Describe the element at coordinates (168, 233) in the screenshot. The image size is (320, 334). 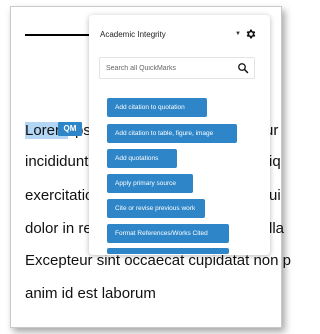
I see `quickmark-item: Format References/Works Cited` at that location.